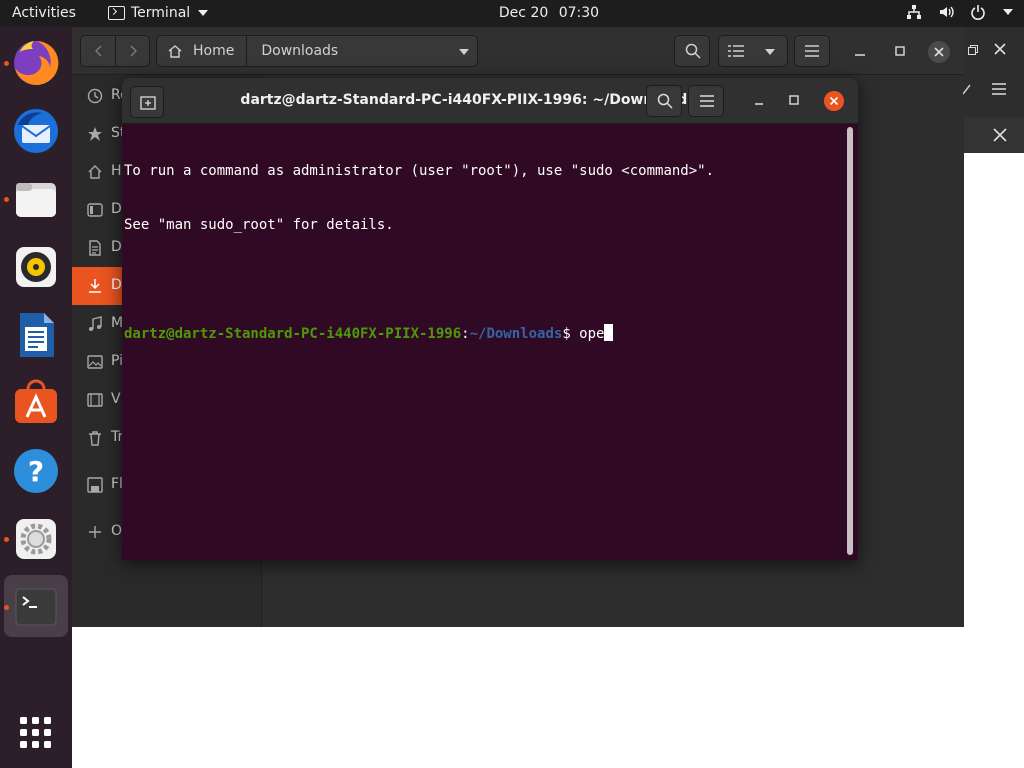 This screenshot has width=1024, height=768. I want to click on rhythmbox-icon, so click(36, 267).